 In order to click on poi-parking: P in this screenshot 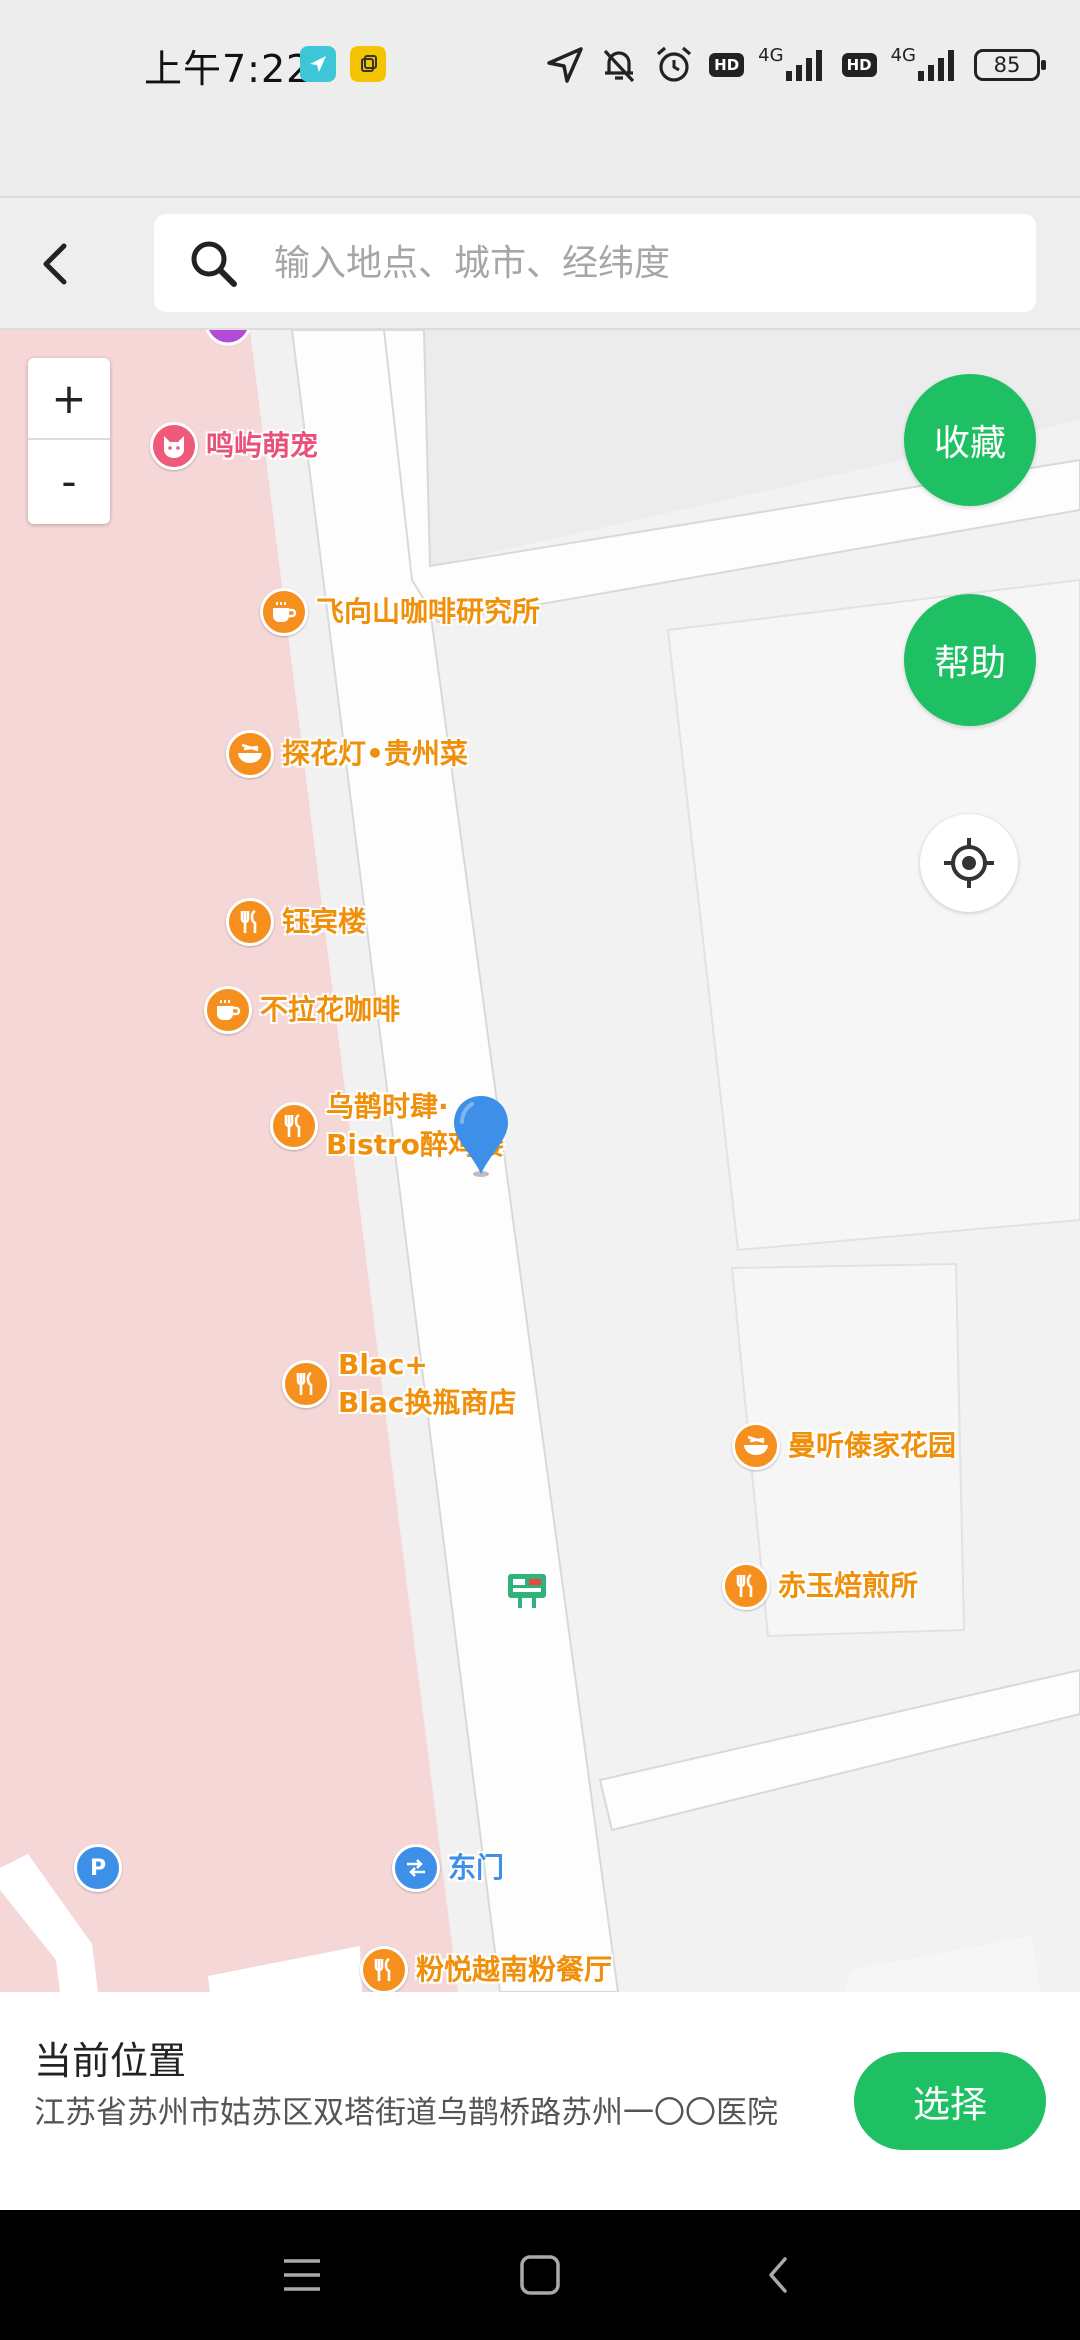, I will do `click(98, 1868)`.